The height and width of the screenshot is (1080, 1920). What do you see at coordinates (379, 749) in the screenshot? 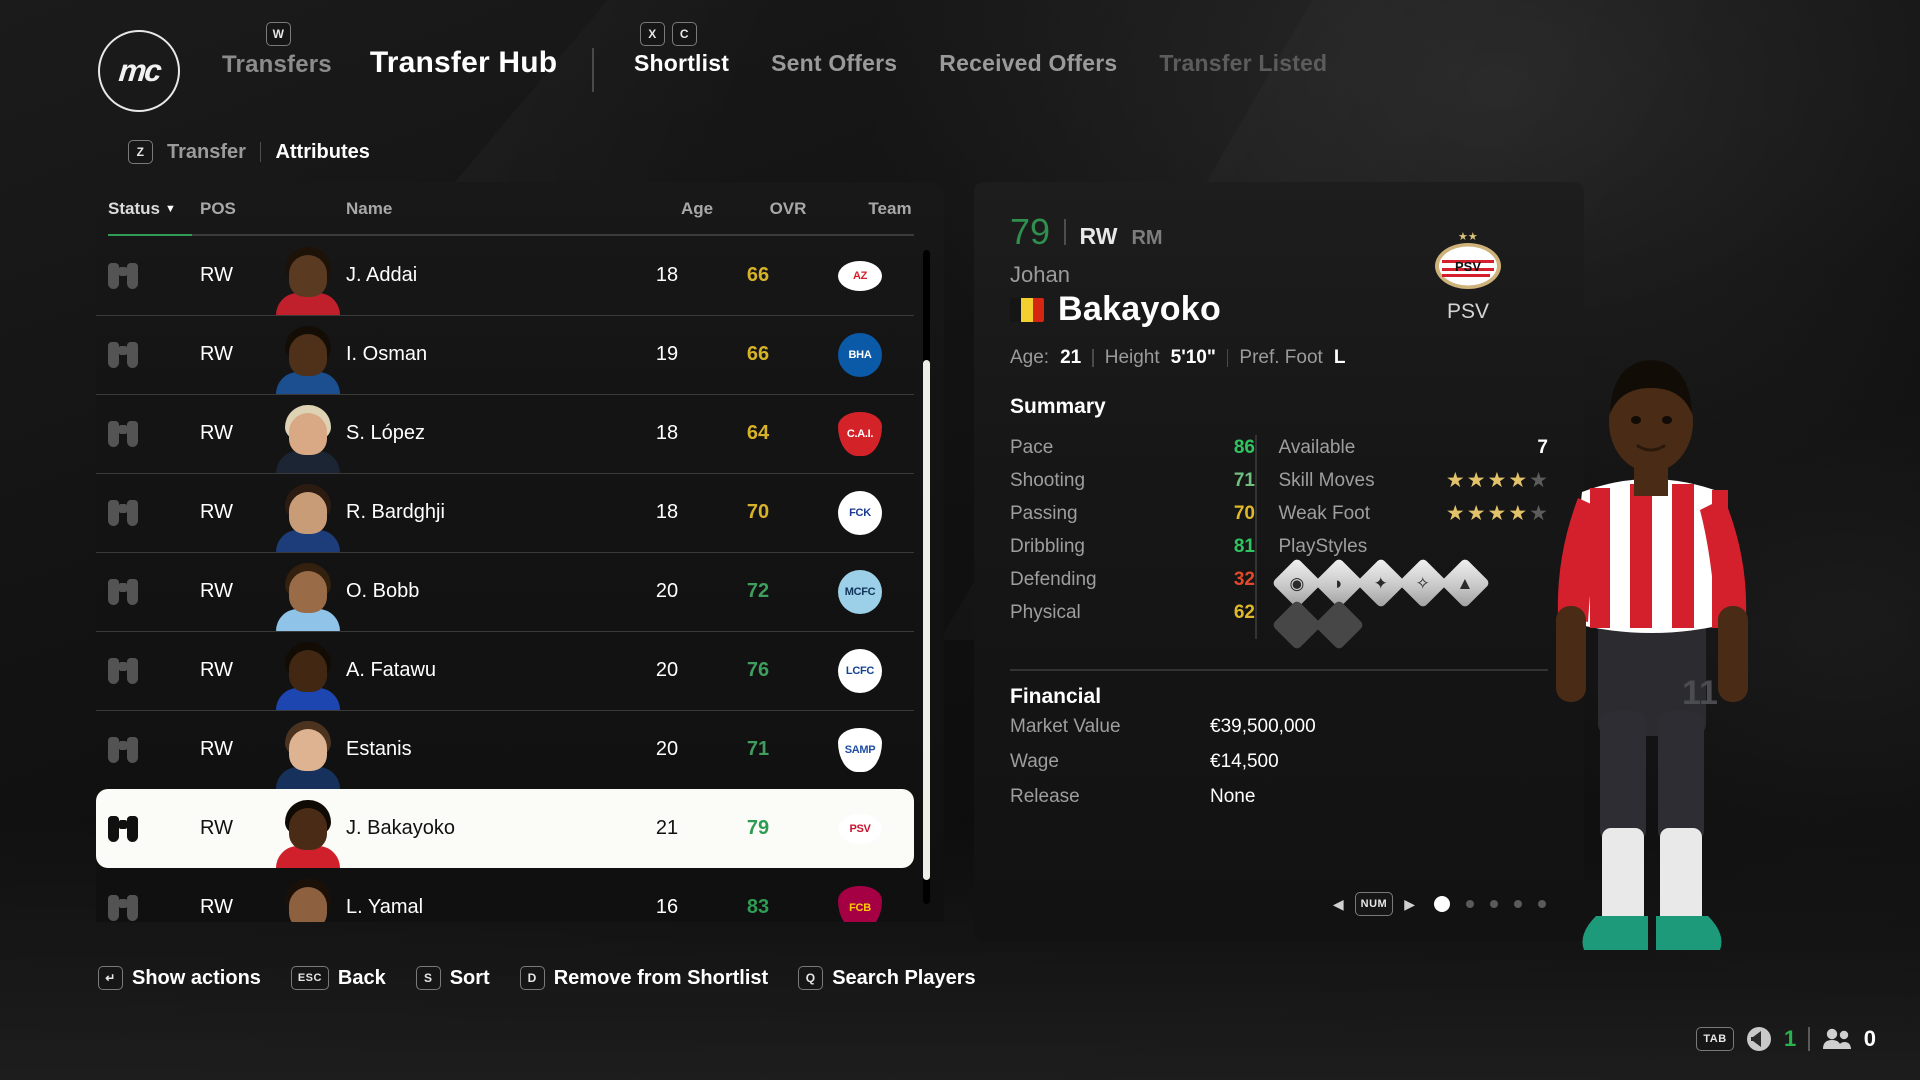
I see `player-name-cell: Estanis` at bounding box center [379, 749].